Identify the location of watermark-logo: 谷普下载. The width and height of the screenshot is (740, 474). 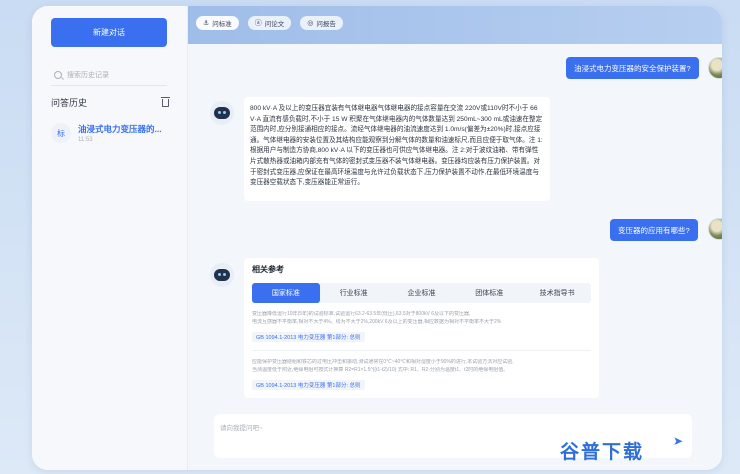
(602, 452).